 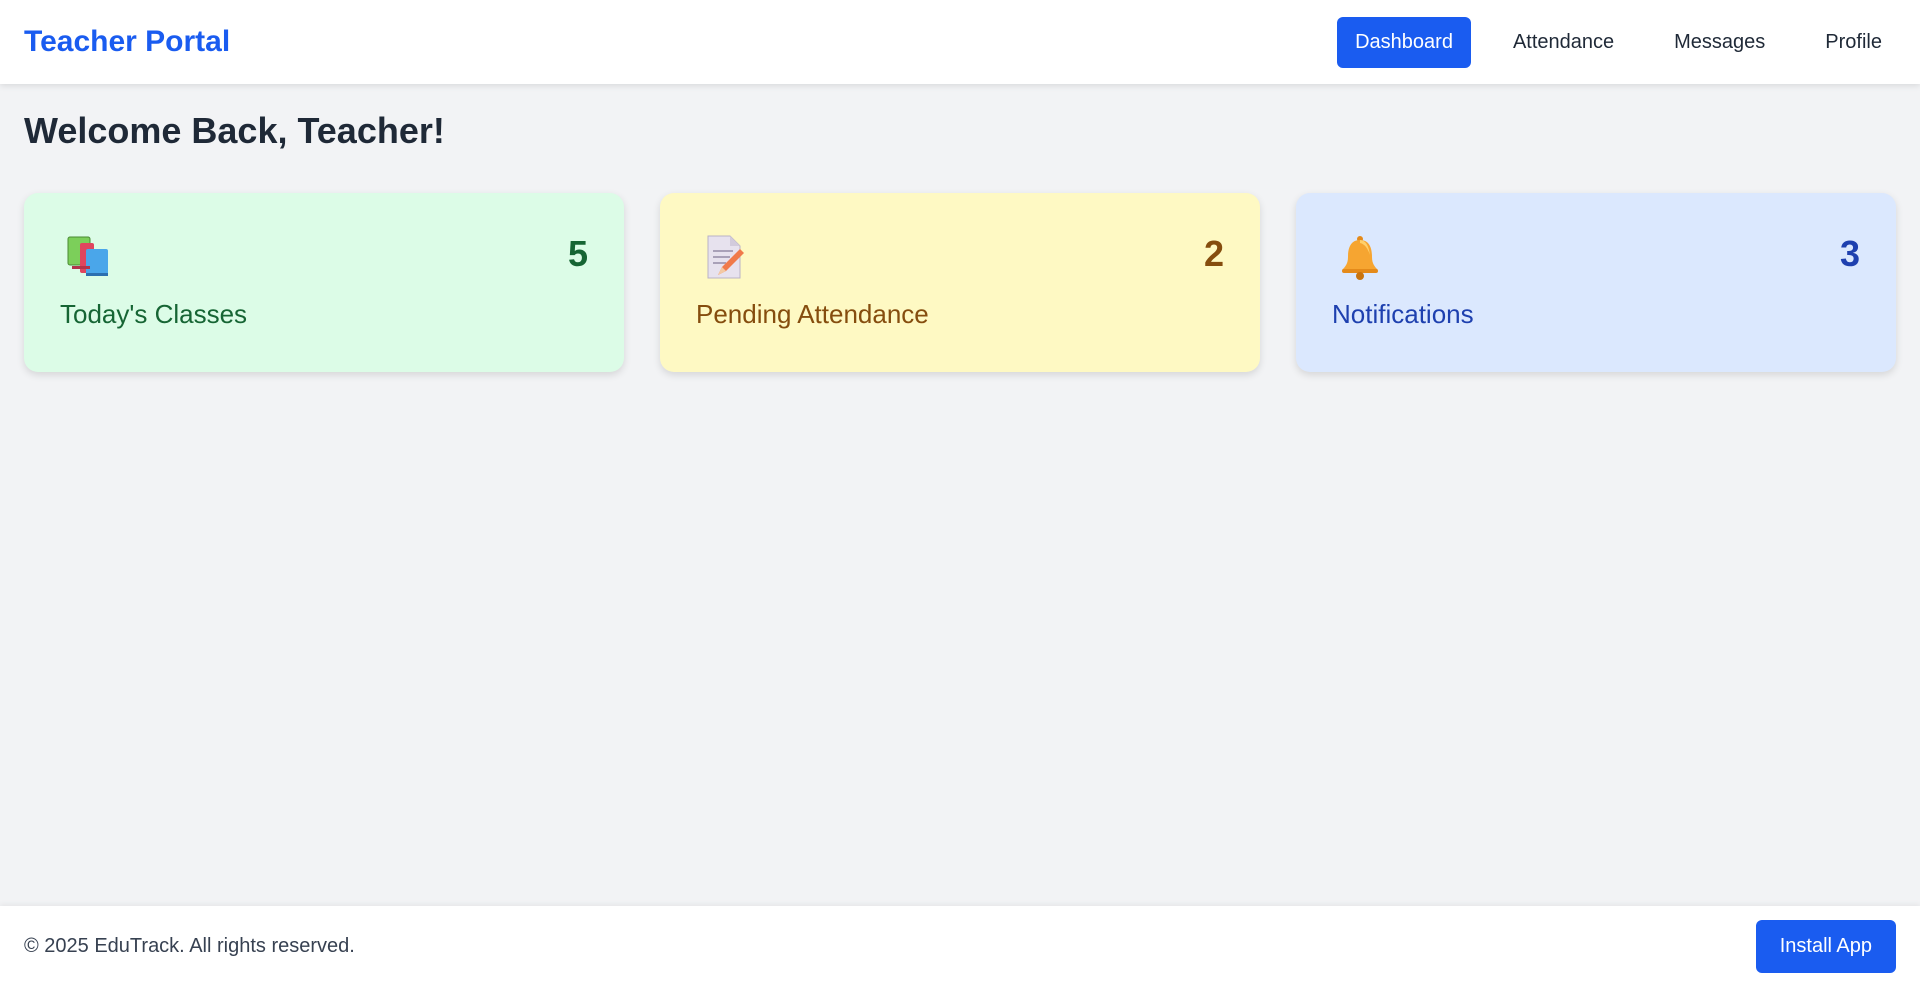 What do you see at coordinates (154, 314) in the screenshot?
I see `classes-label: Today's Classes` at bounding box center [154, 314].